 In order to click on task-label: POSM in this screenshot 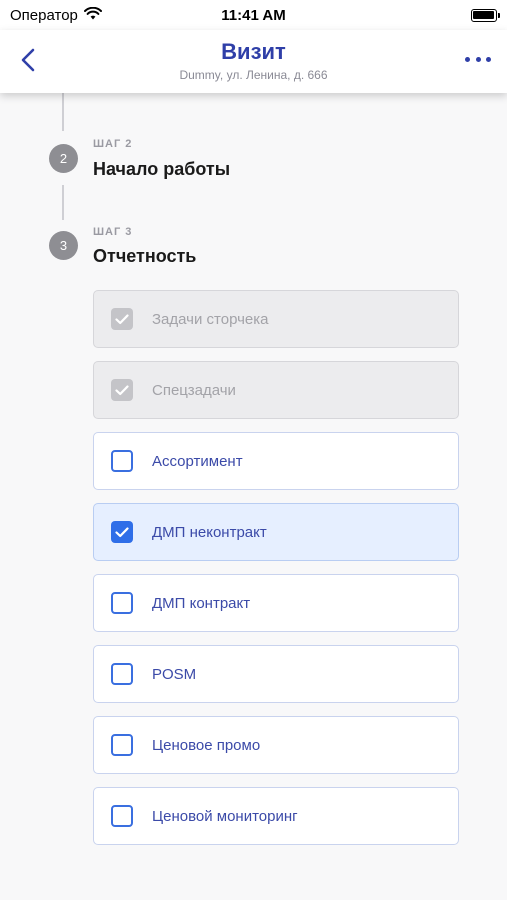, I will do `click(174, 674)`.